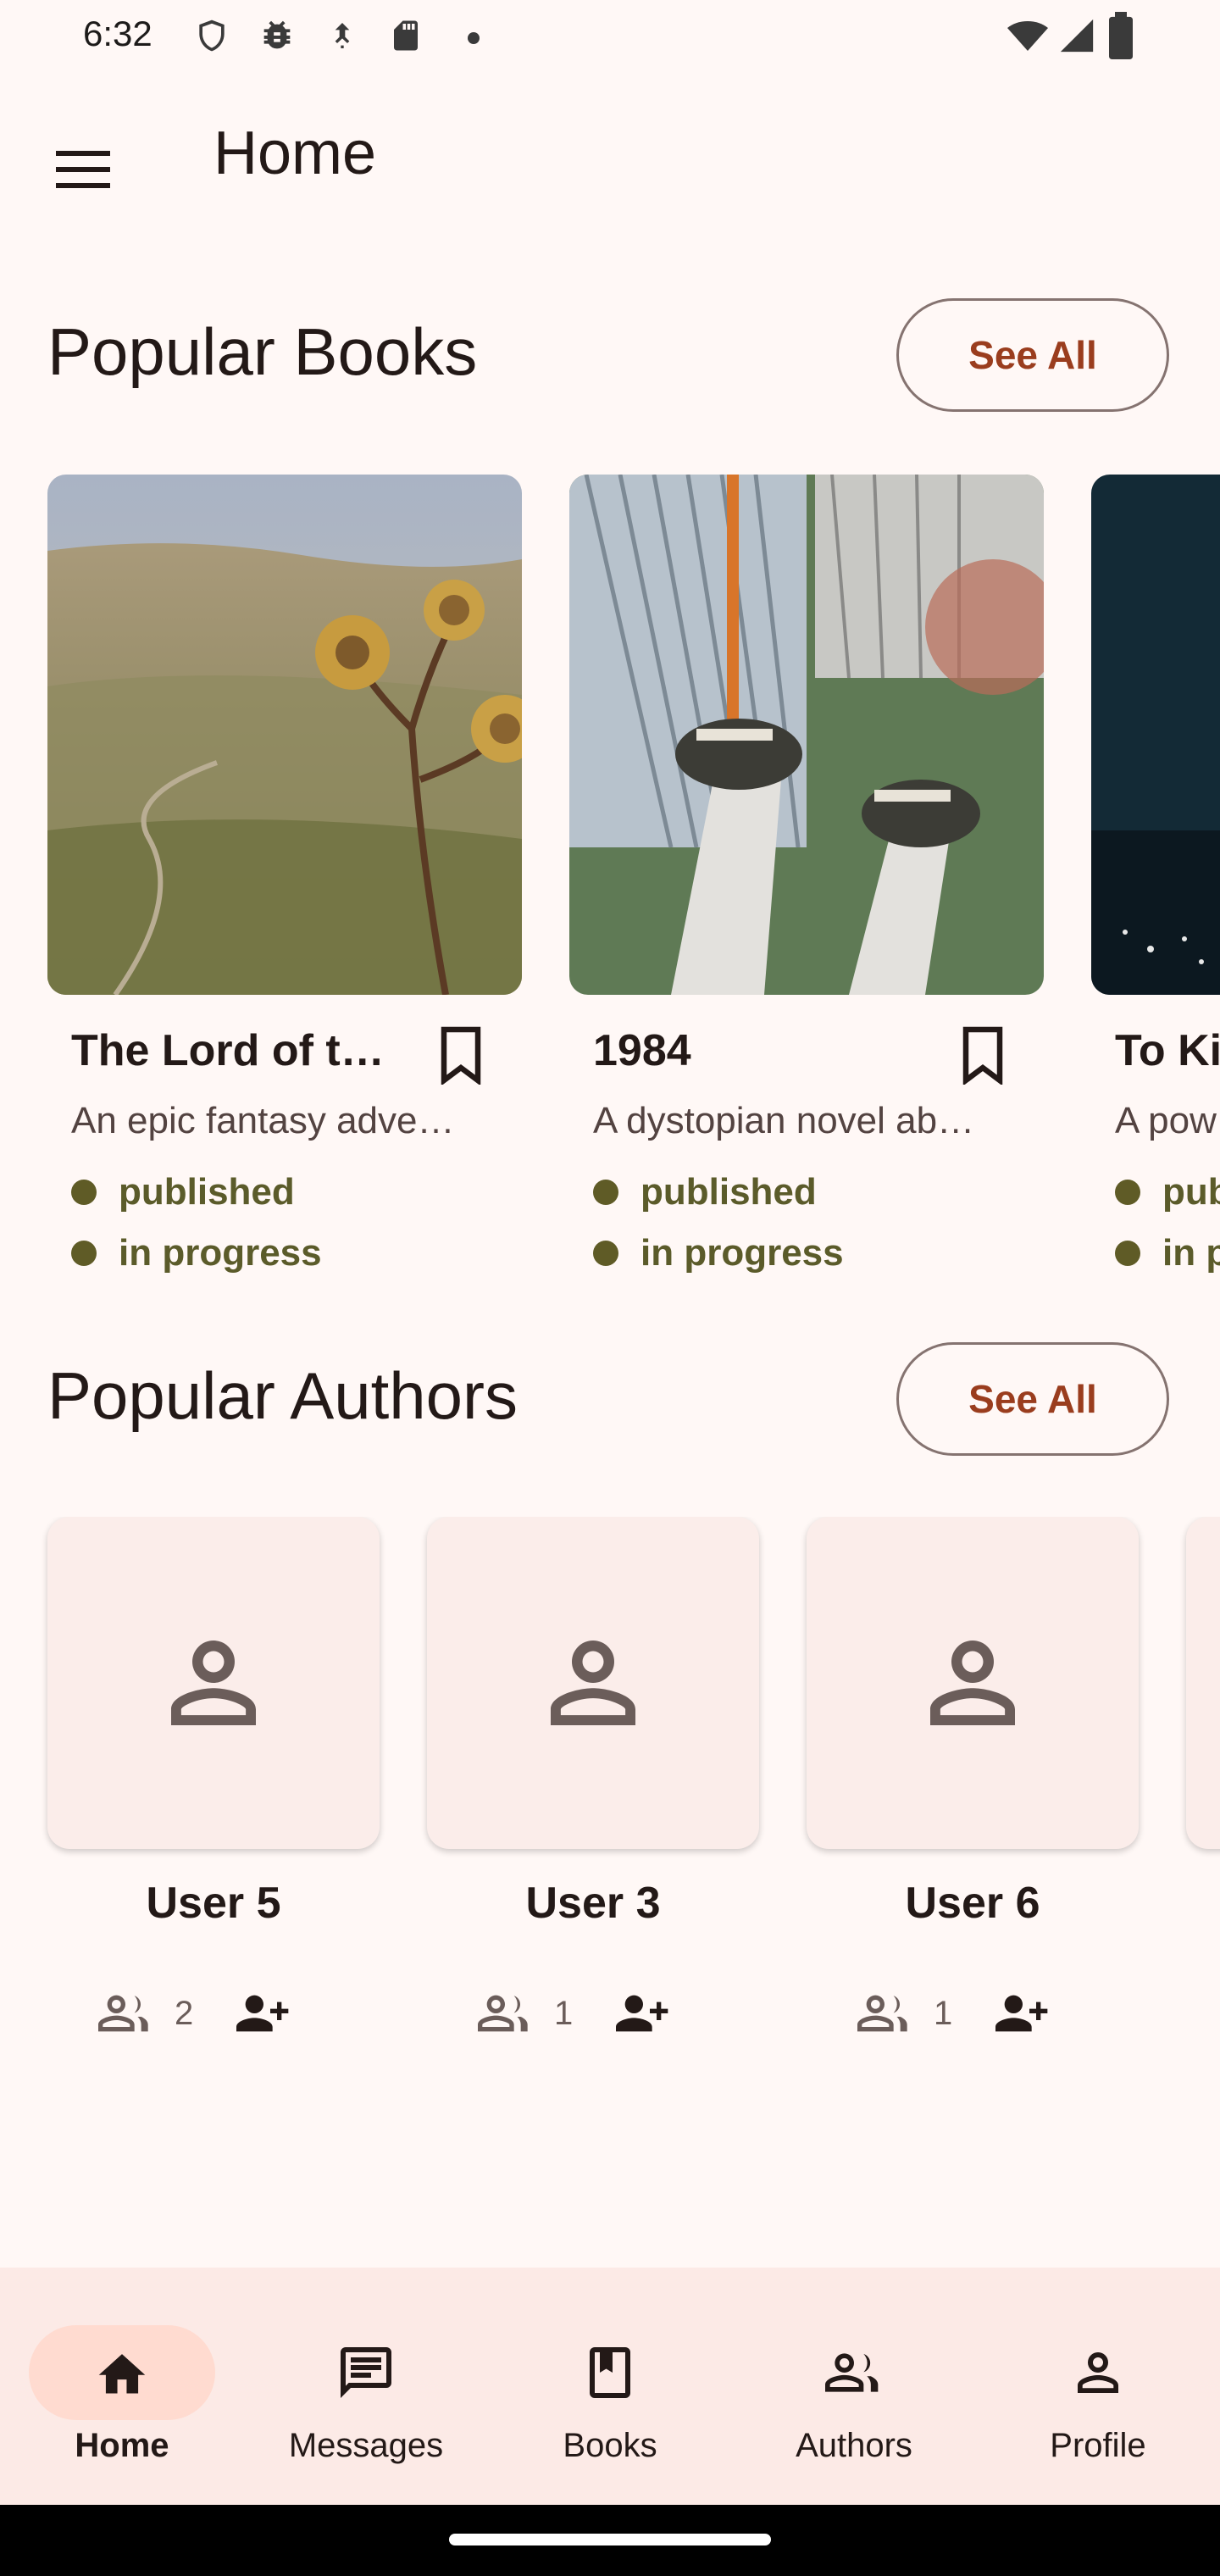  What do you see at coordinates (854, 2445) in the screenshot?
I see `nav-label: Authors` at bounding box center [854, 2445].